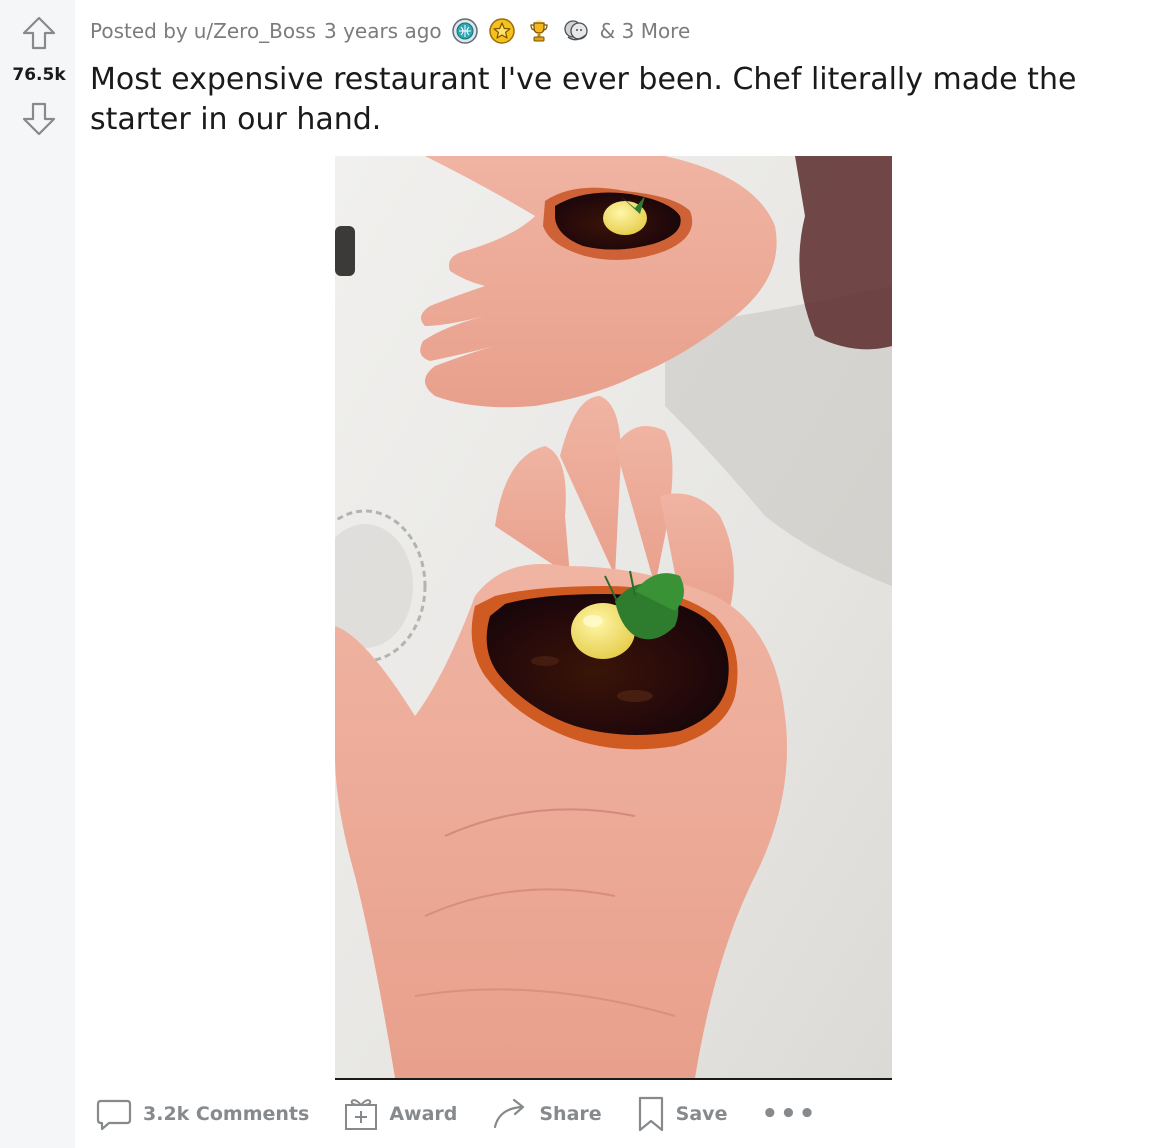 The height and width of the screenshot is (1148, 1150). I want to click on more-options-button: •••, so click(789, 1114).